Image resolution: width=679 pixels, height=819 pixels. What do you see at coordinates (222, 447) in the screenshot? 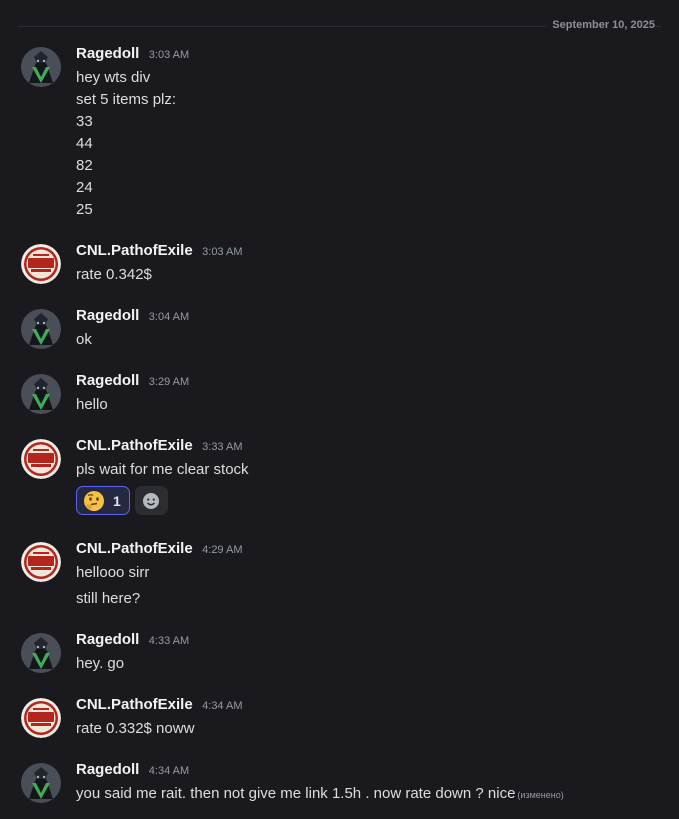
I see `timestamp: 3:33 AM` at bounding box center [222, 447].